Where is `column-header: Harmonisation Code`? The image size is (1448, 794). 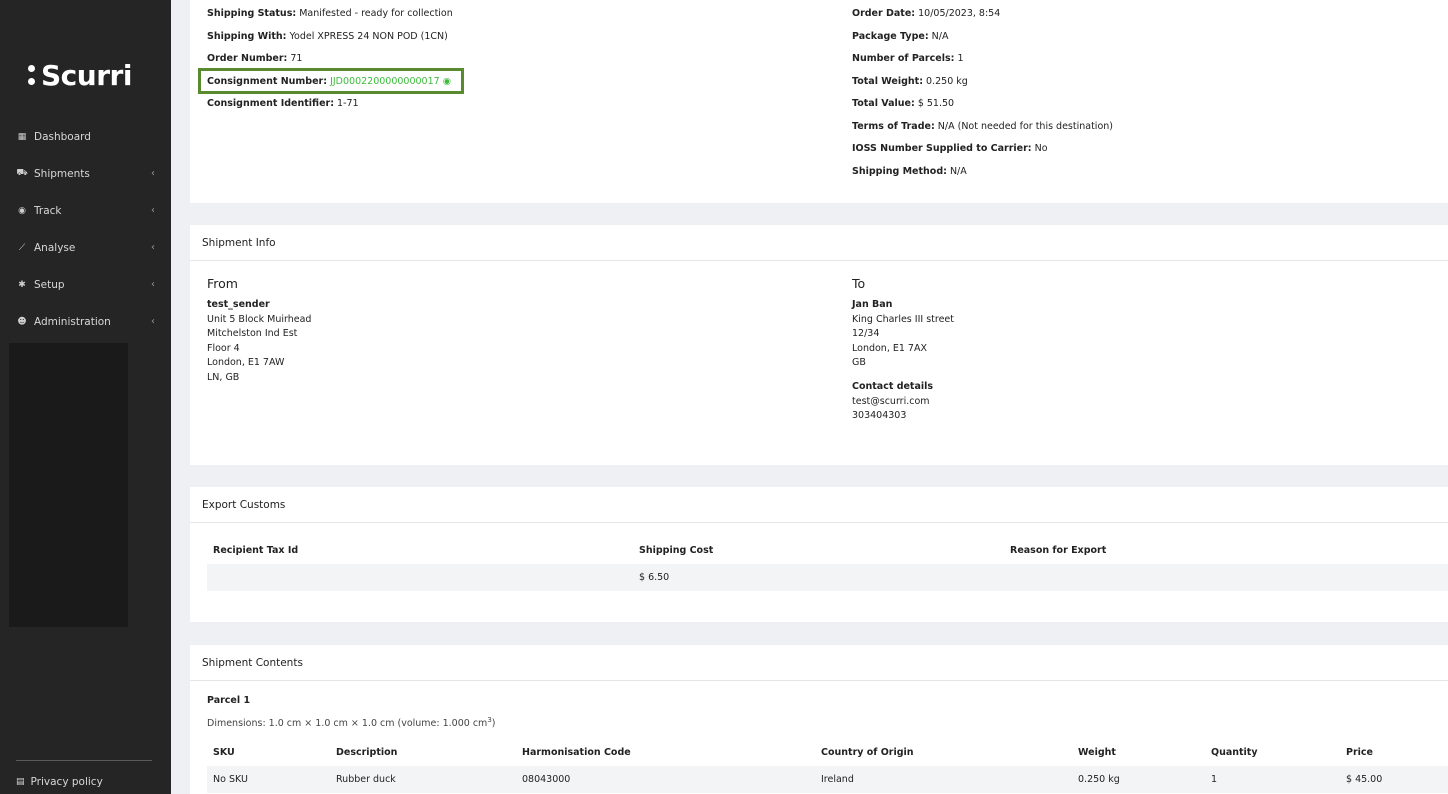
column-header: Harmonisation Code is located at coordinates (576, 752).